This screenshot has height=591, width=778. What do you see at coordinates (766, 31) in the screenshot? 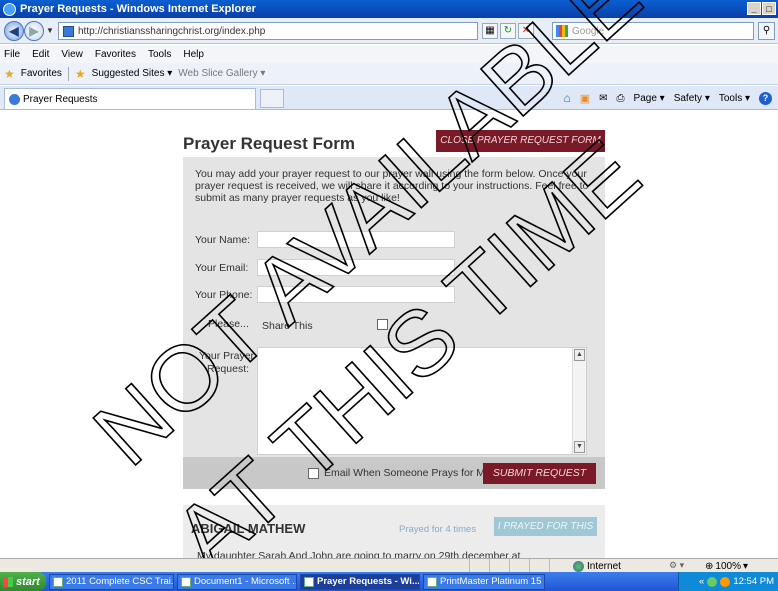
I see `search-icon: ⚲` at bounding box center [766, 31].